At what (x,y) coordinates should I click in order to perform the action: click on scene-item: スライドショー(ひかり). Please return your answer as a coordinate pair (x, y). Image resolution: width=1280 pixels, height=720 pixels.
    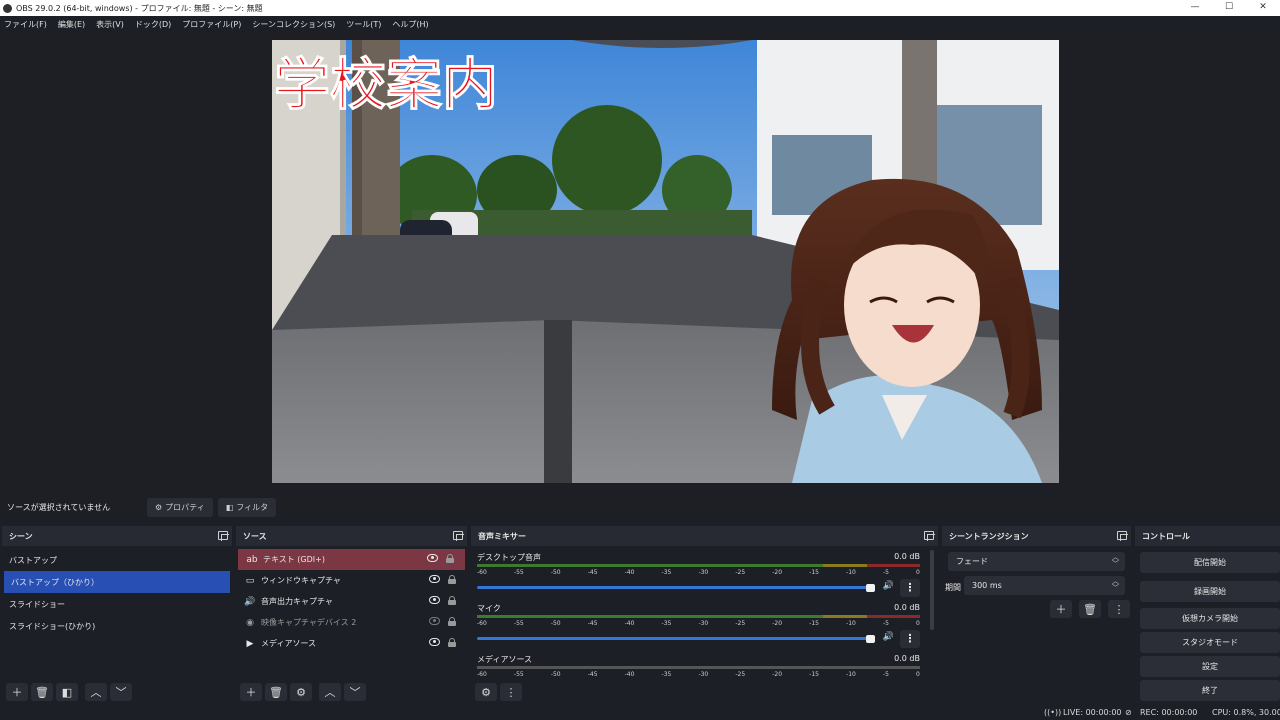
    Looking at the image, I should click on (117, 626).